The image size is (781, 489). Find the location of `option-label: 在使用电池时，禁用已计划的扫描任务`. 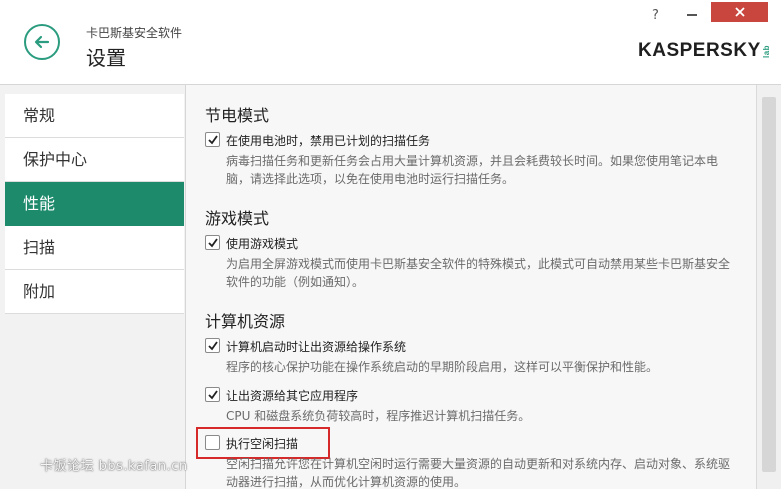

option-label: 在使用电池时，禁用已计划的扫描任务 is located at coordinates (328, 140).